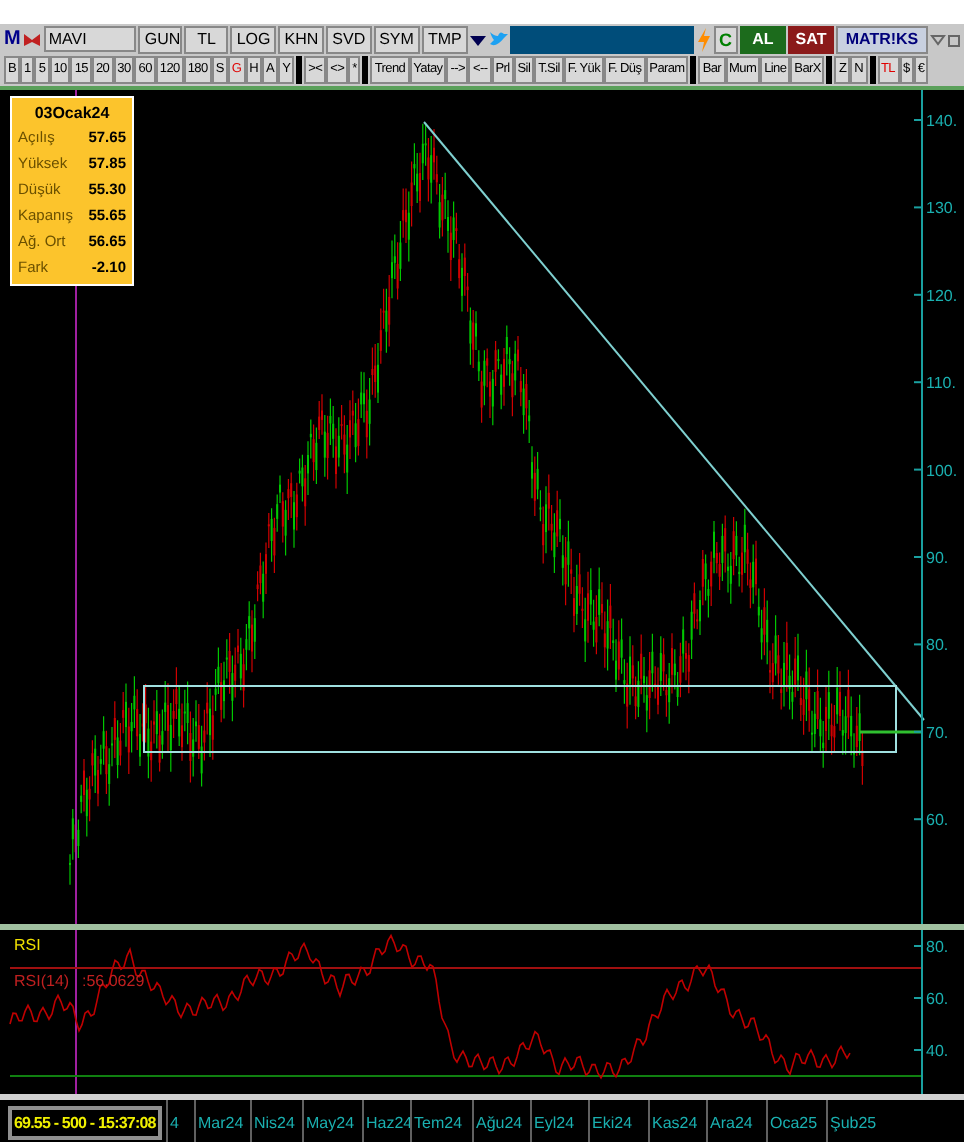  What do you see at coordinates (937, 732) in the screenshot?
I see `price-axis-label: 70.` at bounding box center [937, 732].